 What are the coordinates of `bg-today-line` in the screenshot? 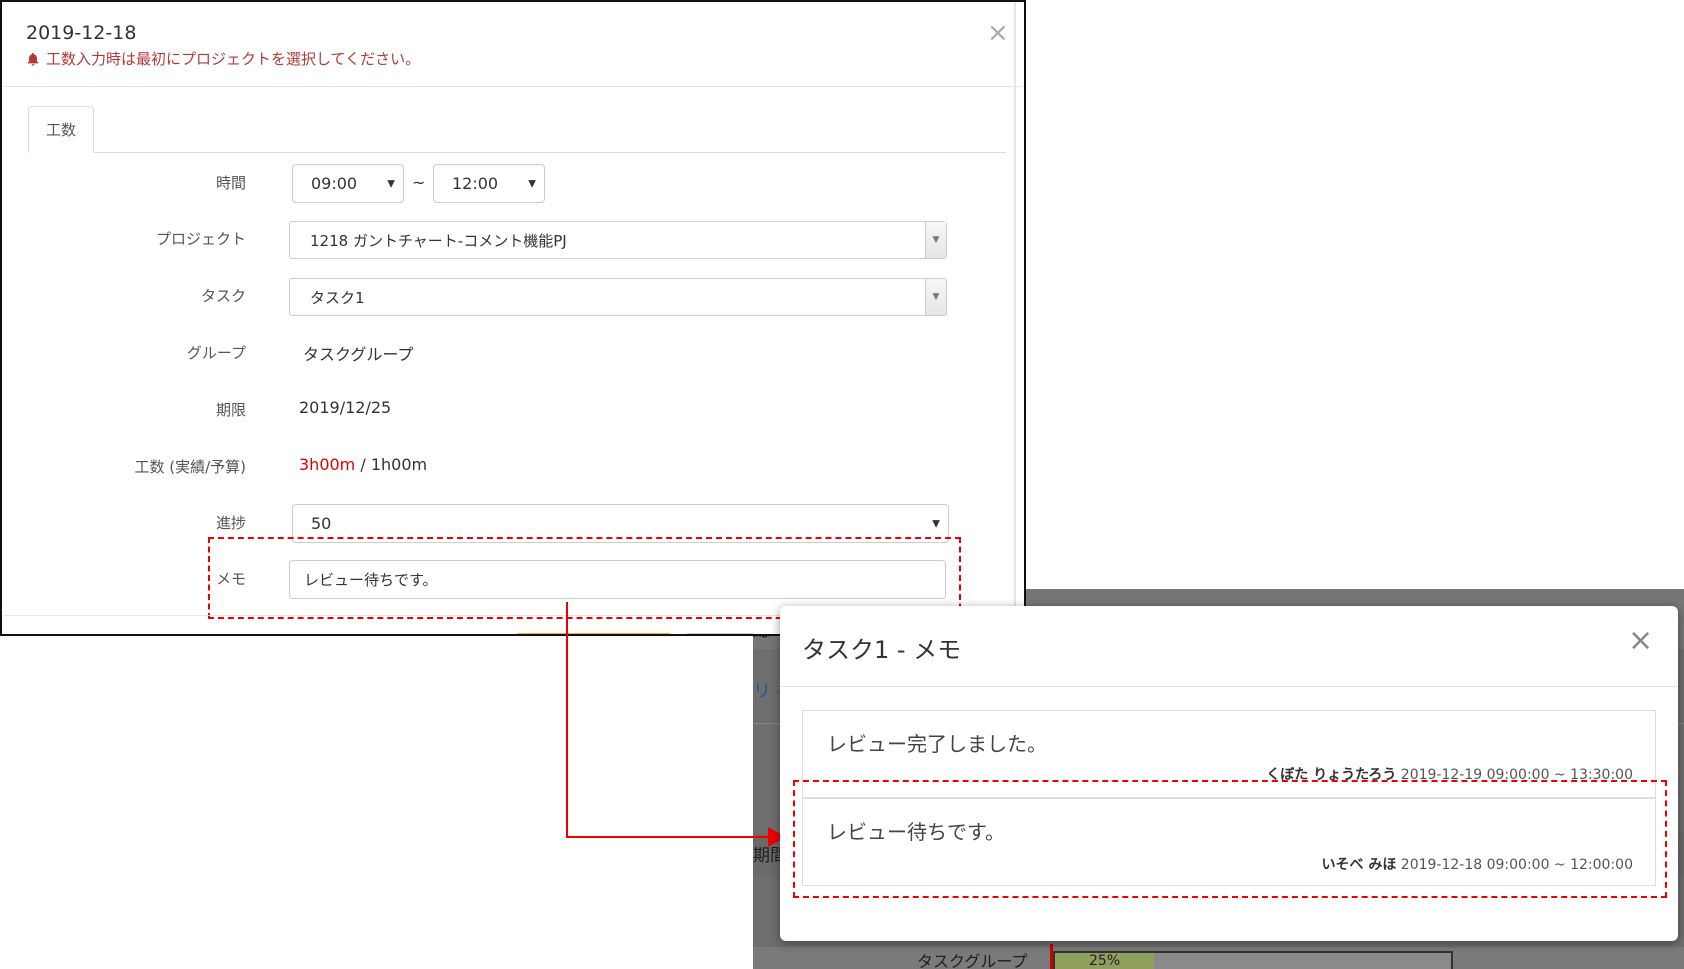 It's located at (1051, 956).